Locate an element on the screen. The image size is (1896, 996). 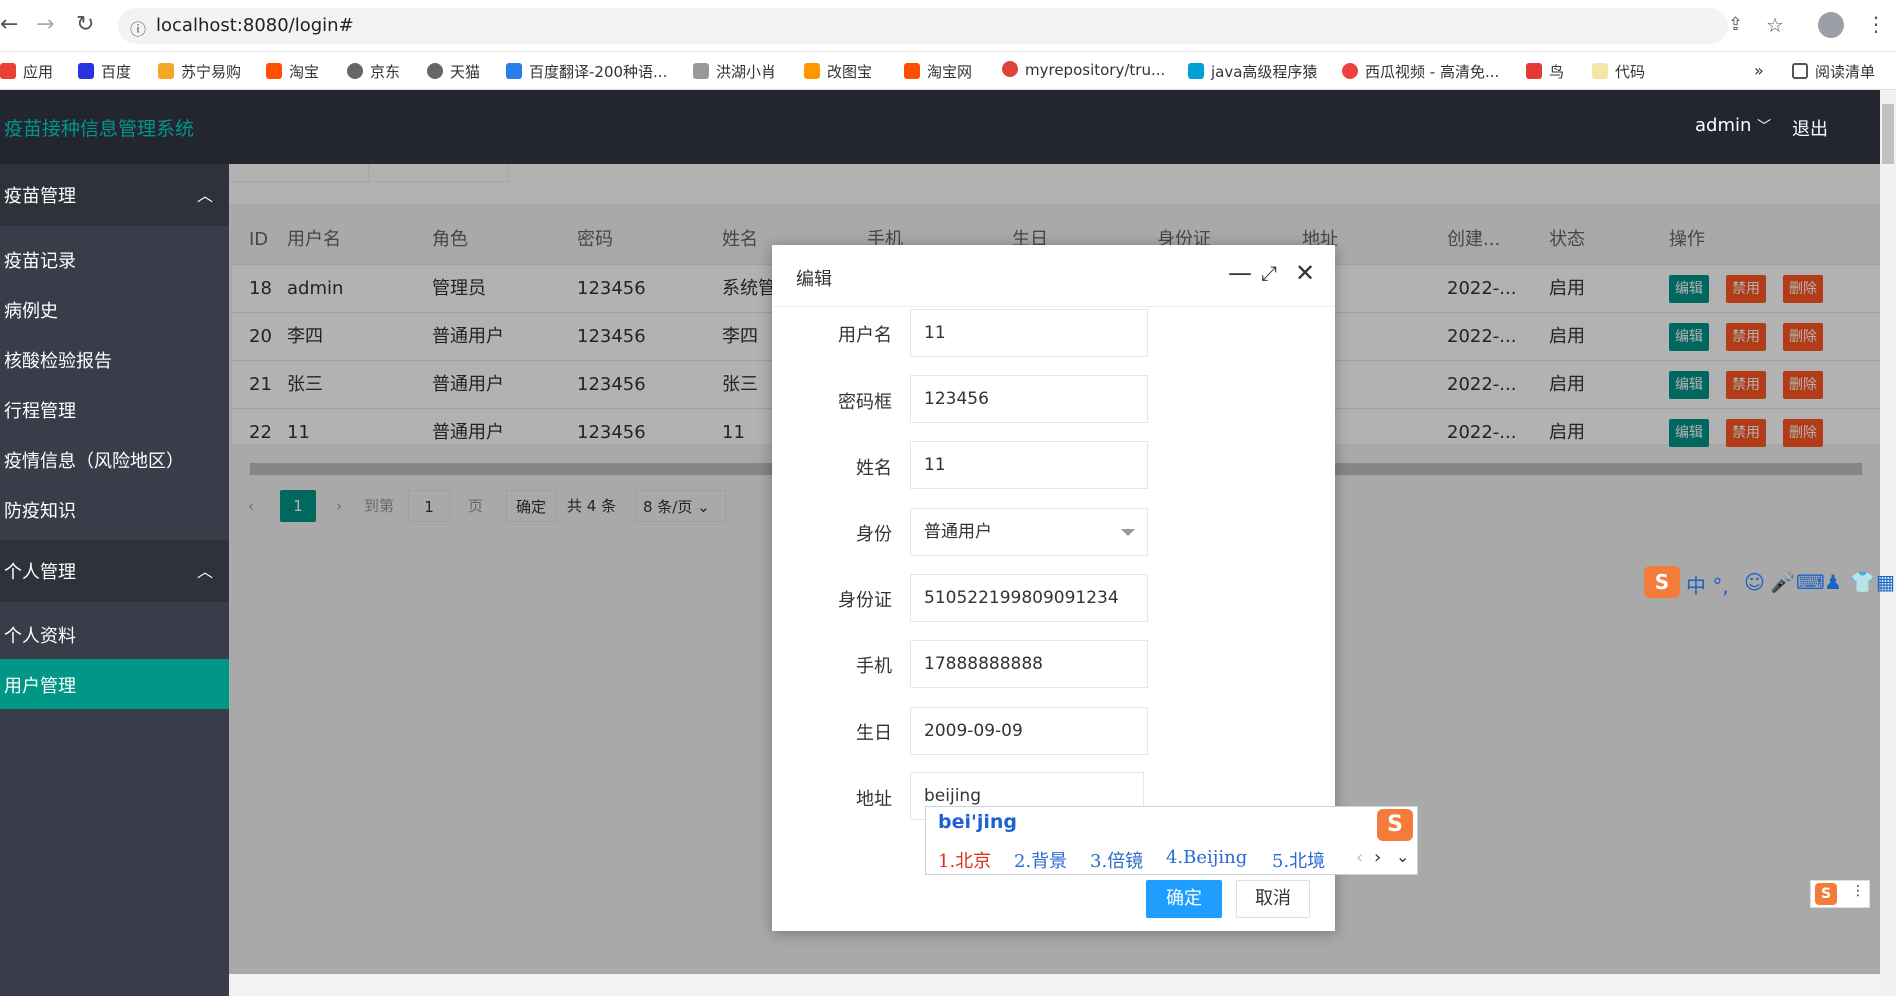
bookmark-java: java高级程序猿 is located at coordinates (1252, 71).